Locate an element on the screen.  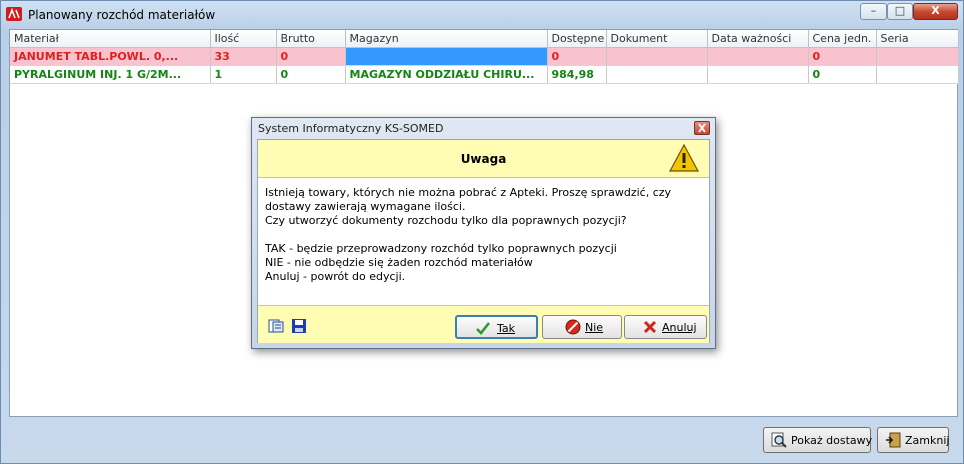
column-header-expiry-date: Data ważności is located at coordinates (758, 39).